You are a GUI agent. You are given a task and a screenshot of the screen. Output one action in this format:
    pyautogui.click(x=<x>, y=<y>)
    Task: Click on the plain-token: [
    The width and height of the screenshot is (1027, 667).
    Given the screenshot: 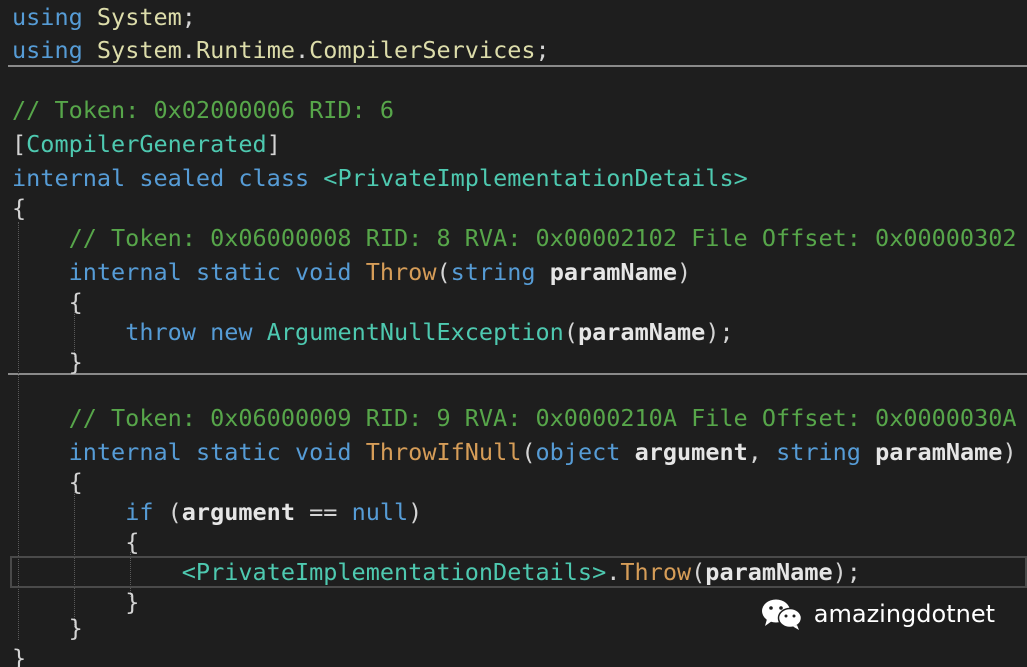 What is the action you would take?
    pyautogui.click(x=19, y=144)
    